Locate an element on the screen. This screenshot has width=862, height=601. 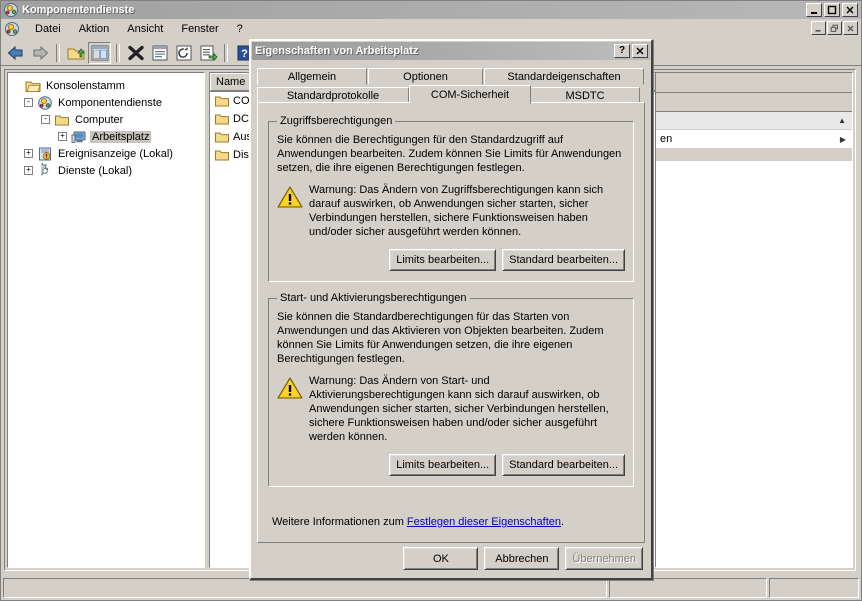
statusbar-pane-secondary is located at coordinates (688, 588).